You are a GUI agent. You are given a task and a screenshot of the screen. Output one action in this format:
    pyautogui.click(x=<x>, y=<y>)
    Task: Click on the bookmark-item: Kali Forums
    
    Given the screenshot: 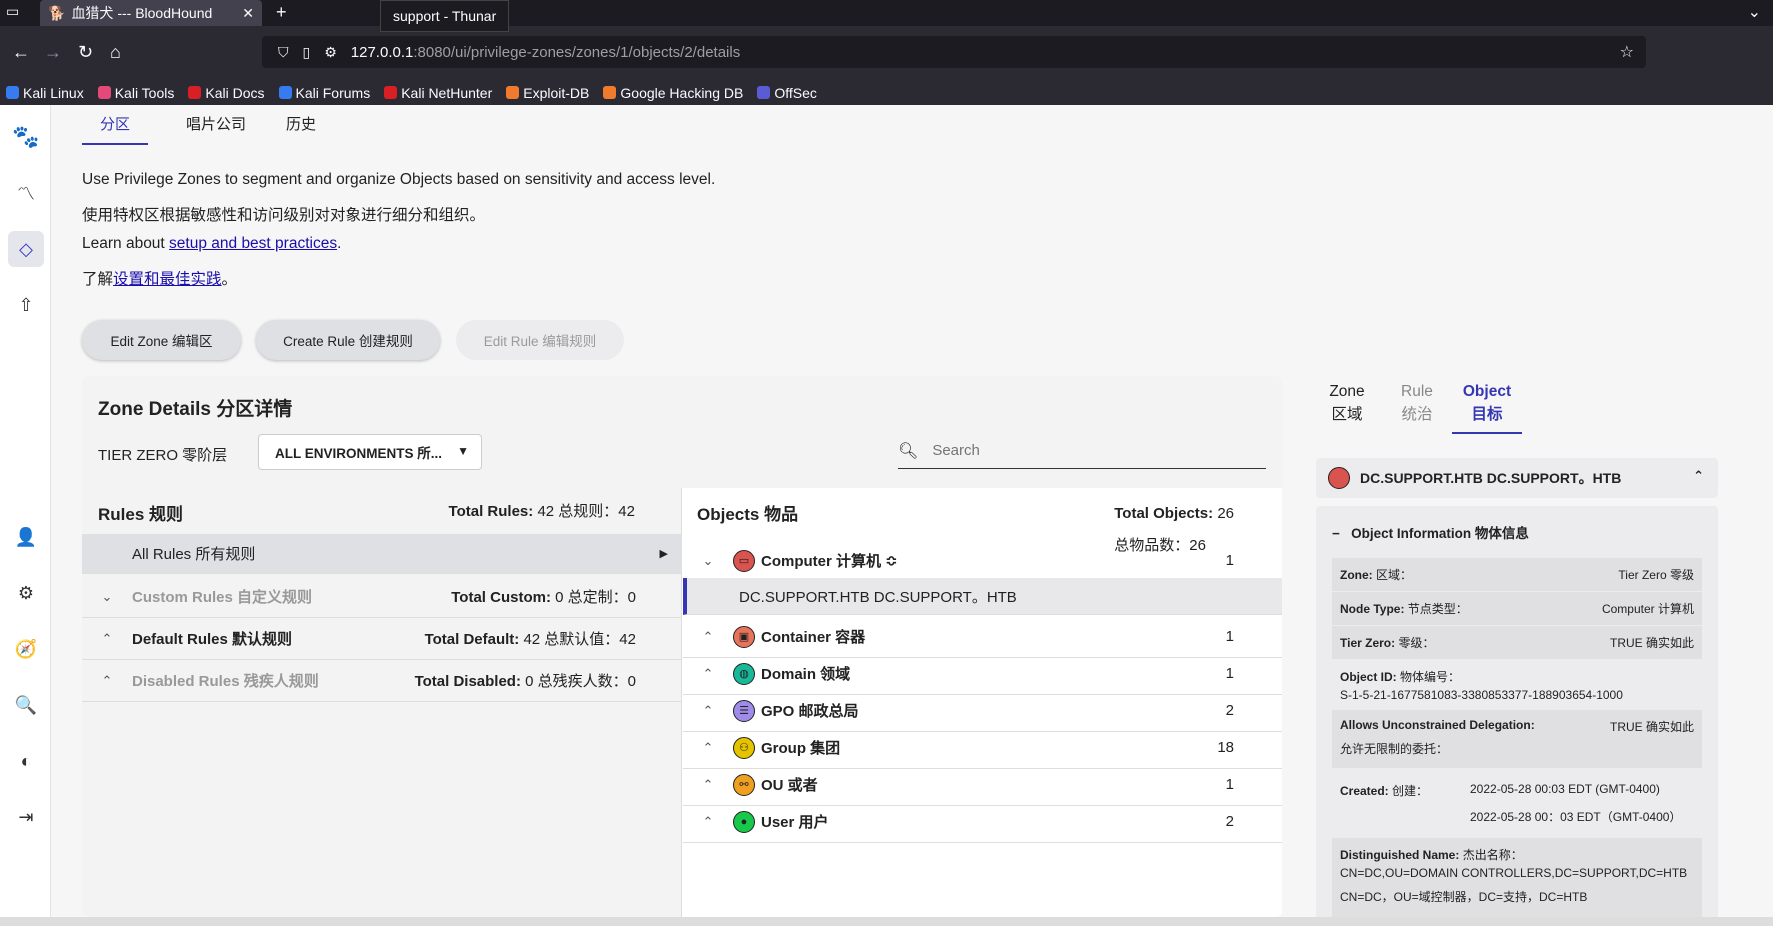 What is the action you would take?
    pyautogui.click(x=324, y=93)
    